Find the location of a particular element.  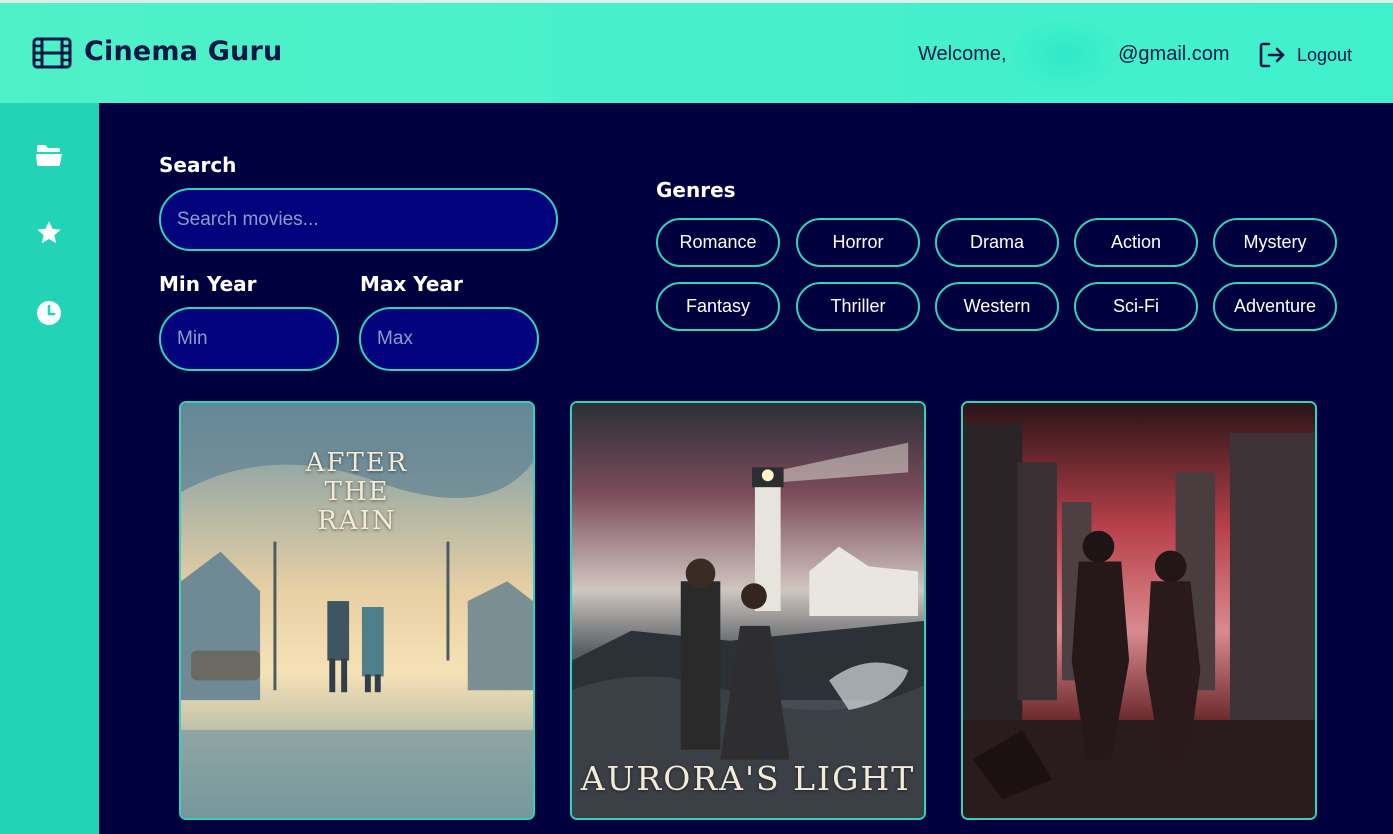

welcome-prefix: Welcome, is located at coordinates (965, 54).